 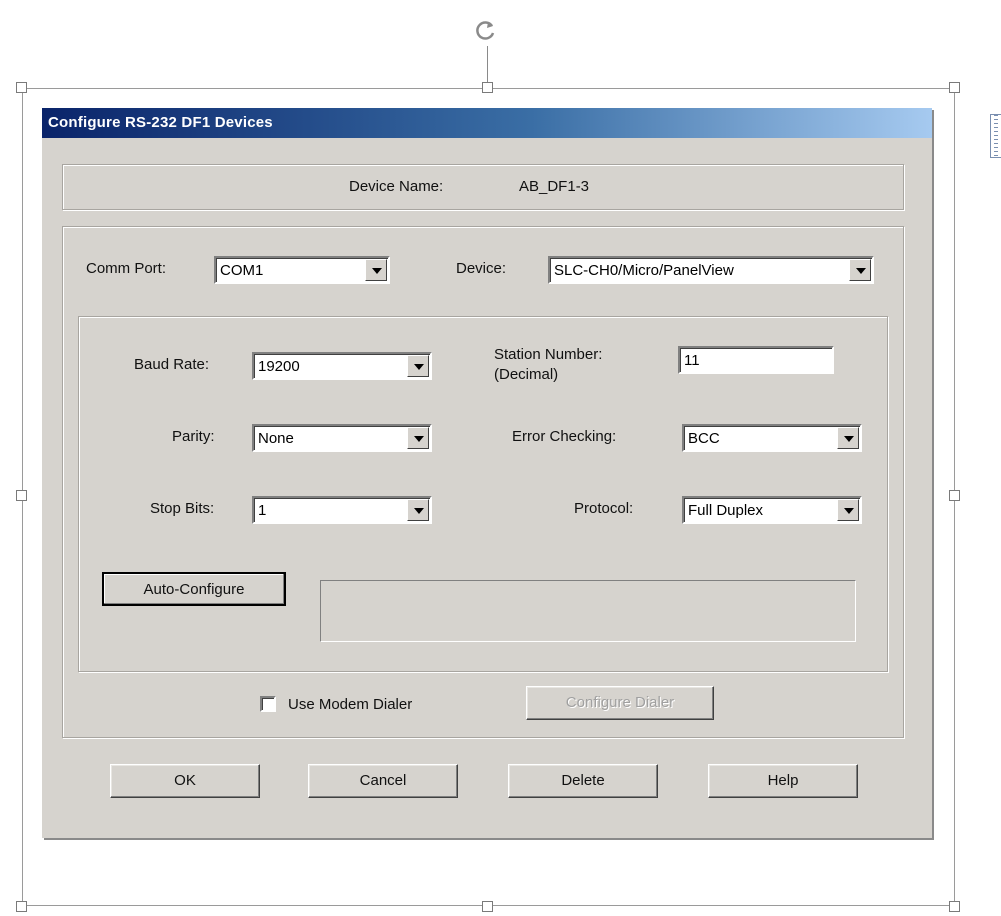 I want to click on resize-handle-top-right, so click(x=954, y=87).